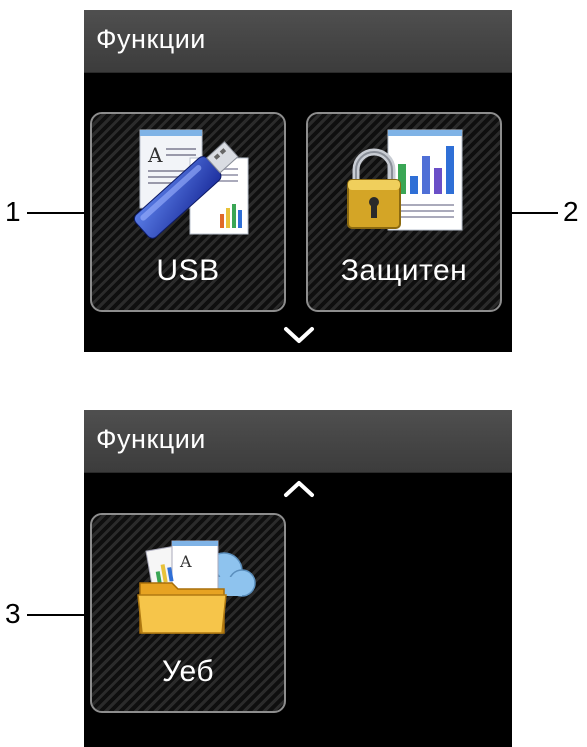  What do you see at coordinates (404, 270) in the screenshot?
I see `secure-print-label: Защитен` at bounding box center [404, 270].